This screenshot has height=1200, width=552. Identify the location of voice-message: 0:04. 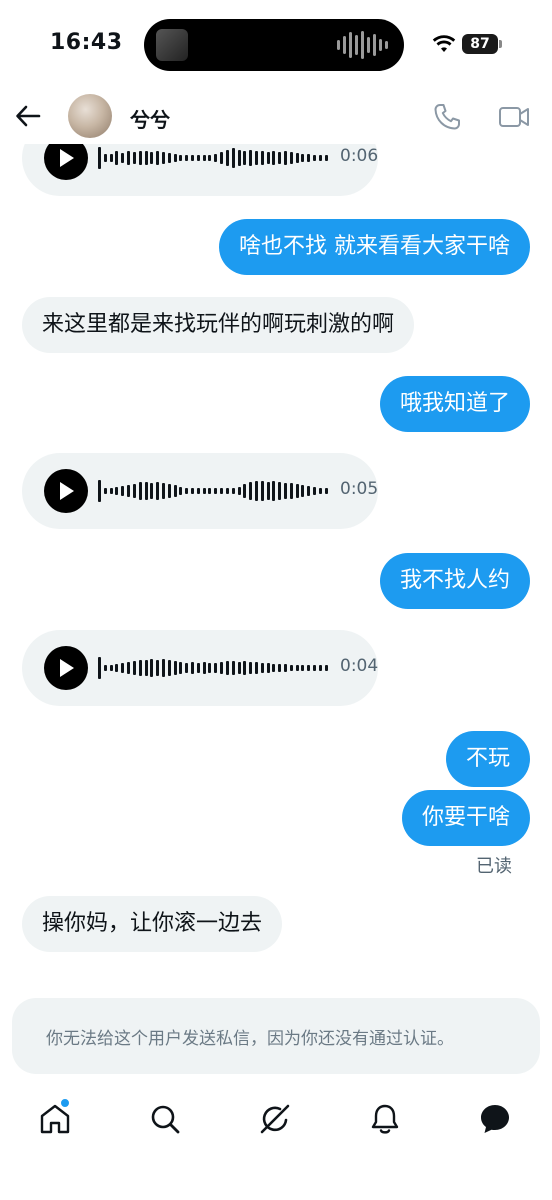
(200, 668).